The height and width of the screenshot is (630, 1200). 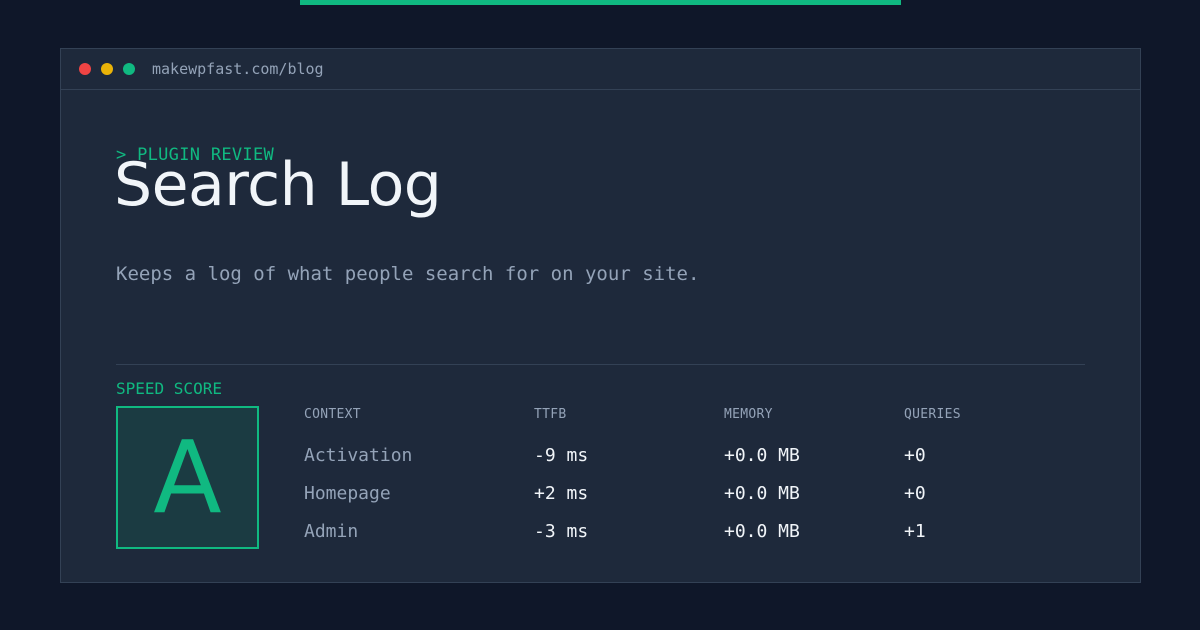 I want to click on page-title: Search Log, so click(x=278, y=185).